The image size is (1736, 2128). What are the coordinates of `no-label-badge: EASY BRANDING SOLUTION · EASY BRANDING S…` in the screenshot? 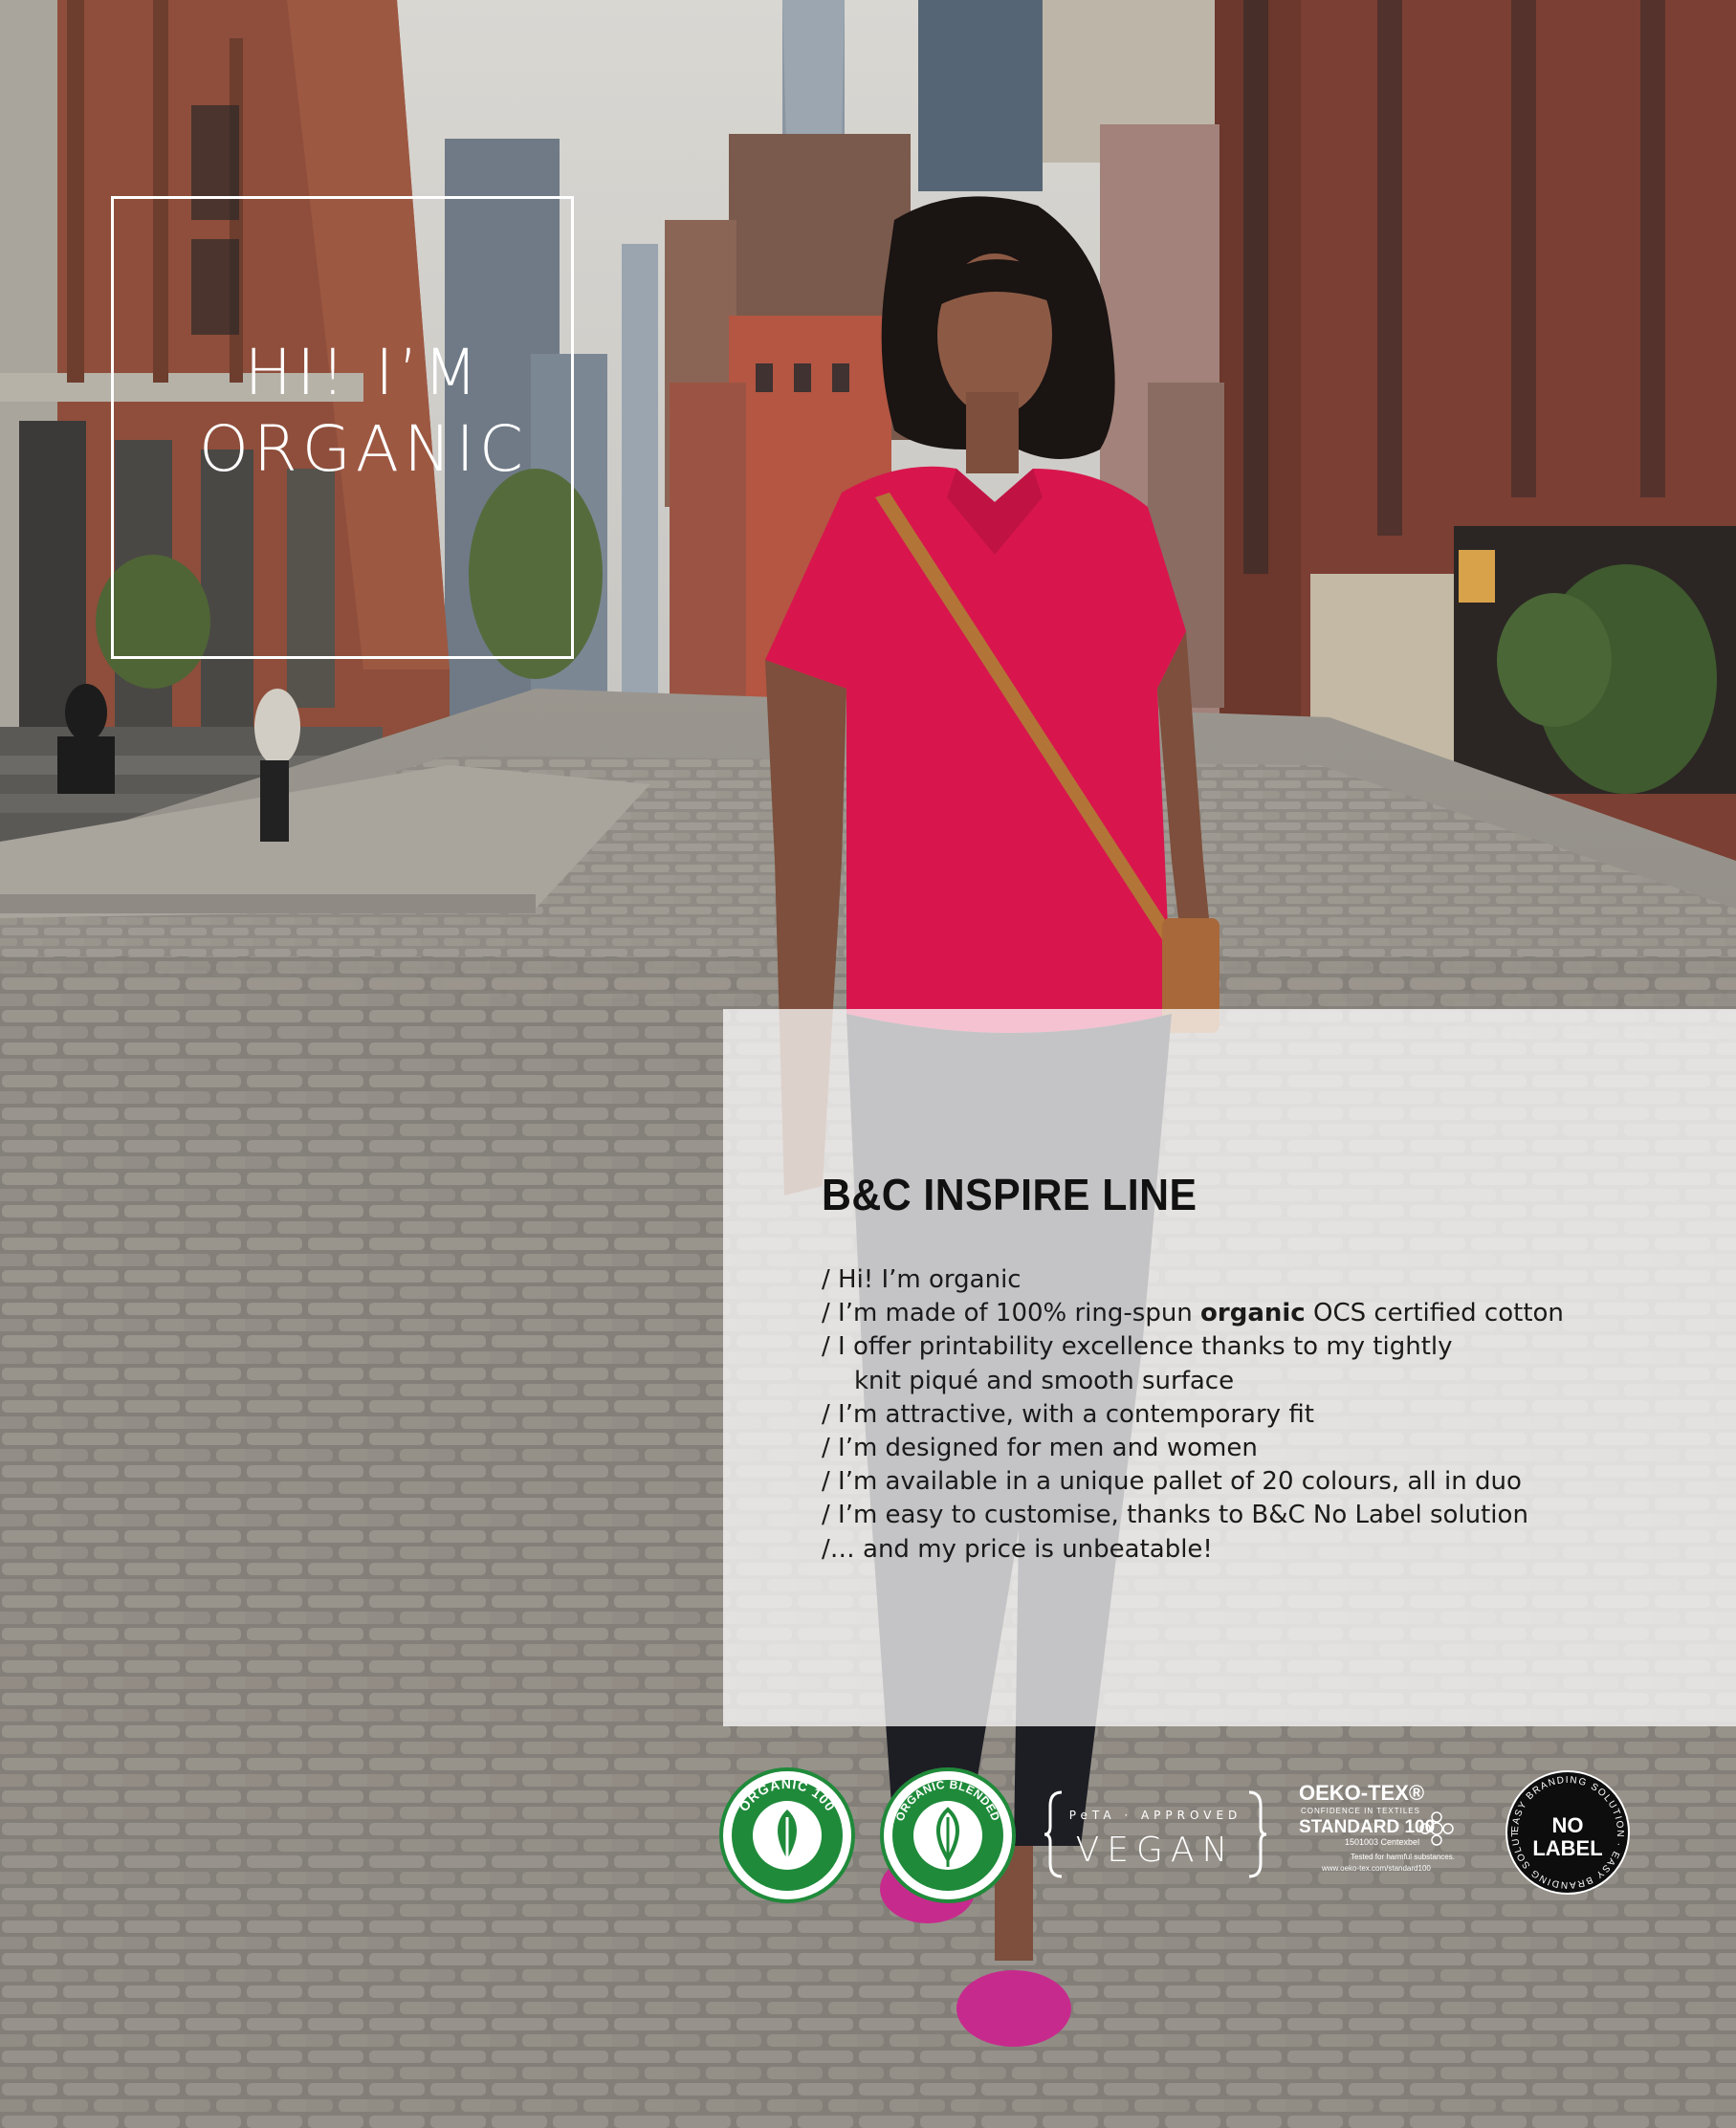 It's located at (1568, 1832).